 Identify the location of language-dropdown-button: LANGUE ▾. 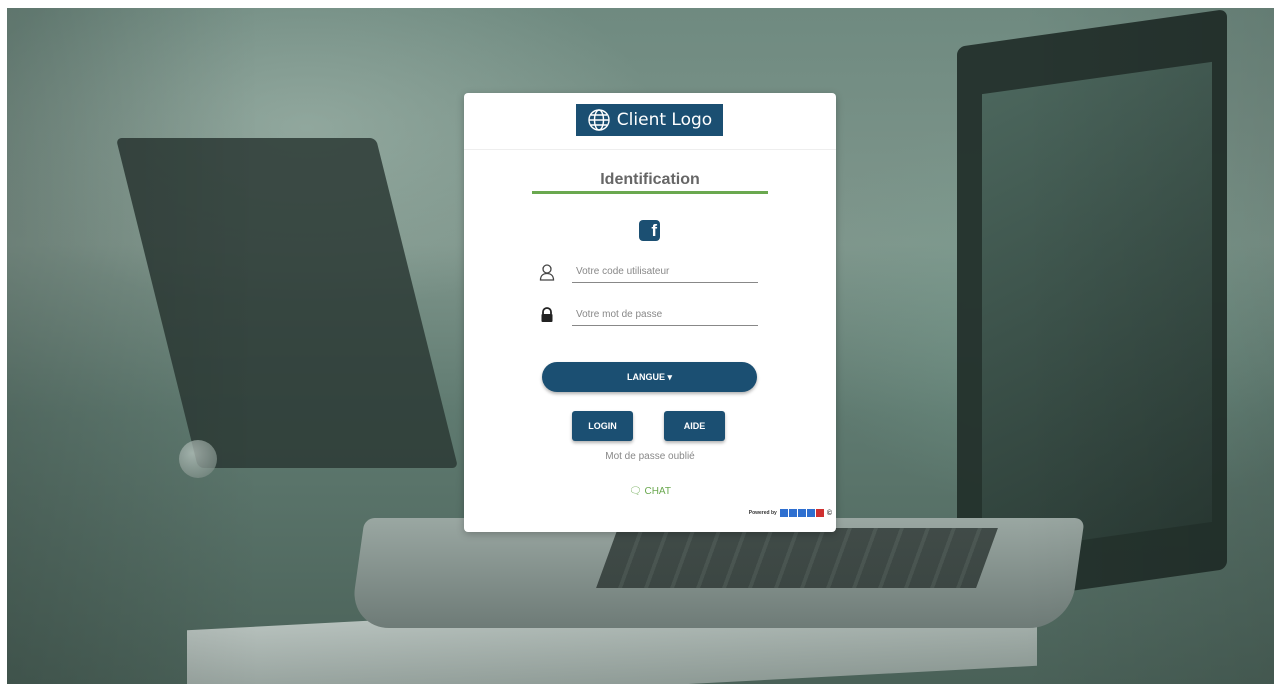
(649, 377).